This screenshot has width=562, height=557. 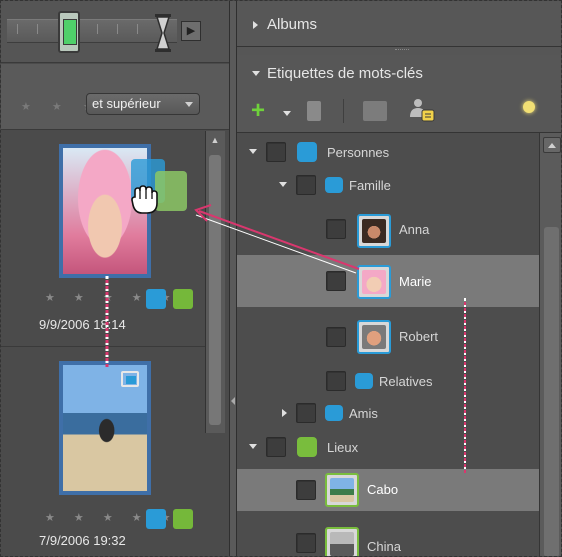 I want to click on grid-divider, so click(x=103, y=346).